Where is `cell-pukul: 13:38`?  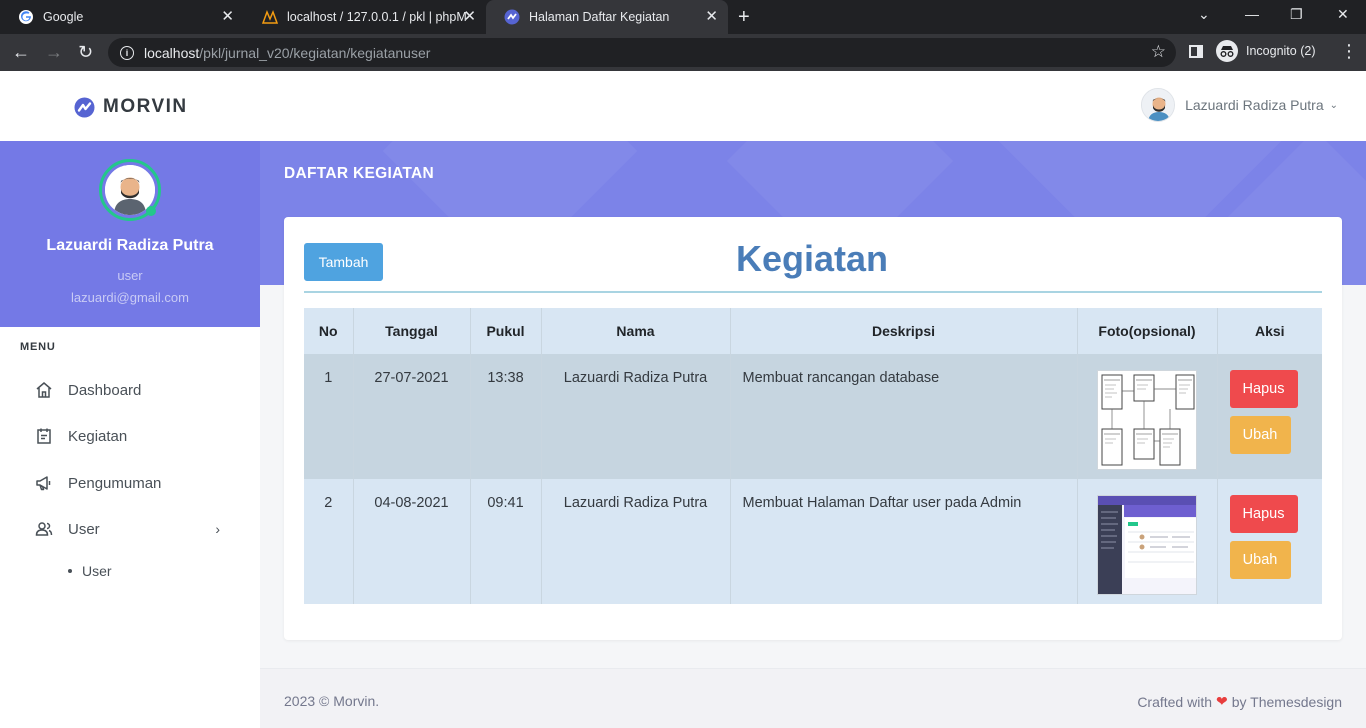
cell-pukul: 13:38 is located at coordinates (506, 416).